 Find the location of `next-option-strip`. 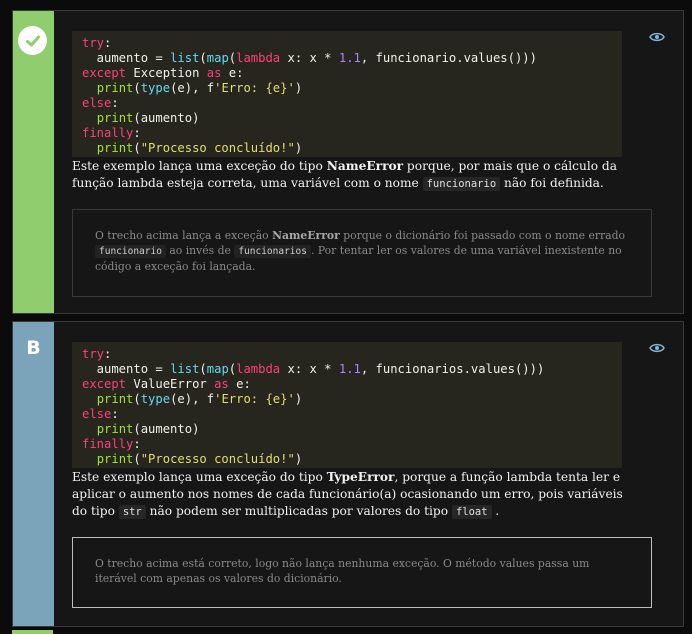

next-option-strip is located at coordinates (32, 632).